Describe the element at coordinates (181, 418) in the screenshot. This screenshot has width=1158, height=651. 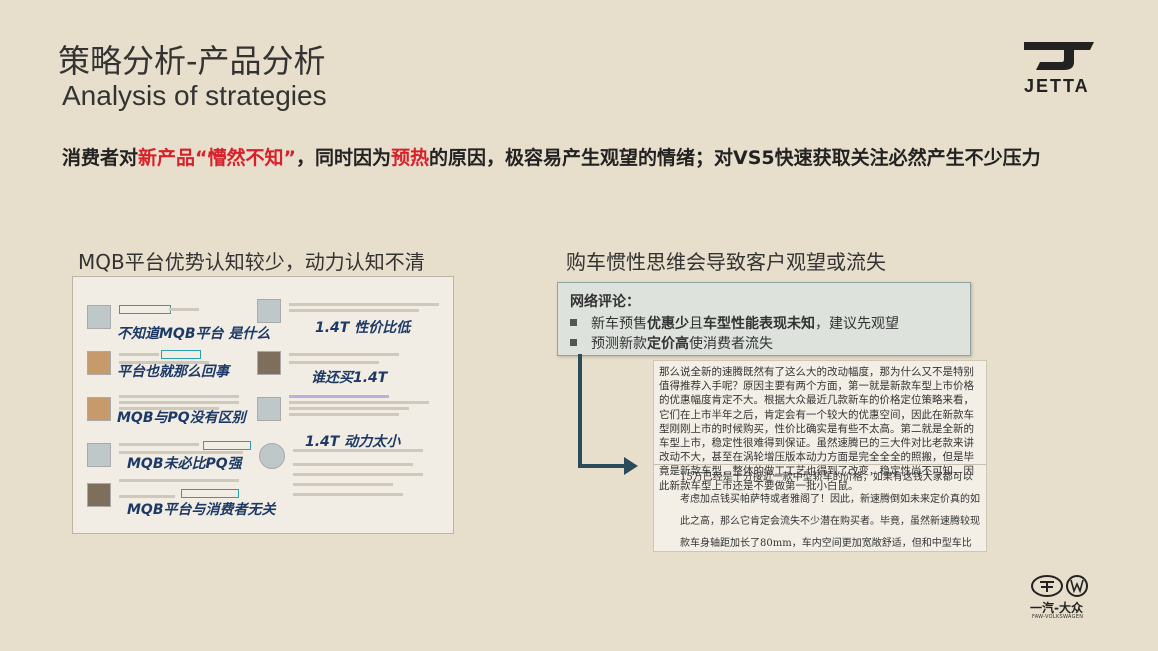
I see `annotation-note: MQB与PQ没有区别` at that location.